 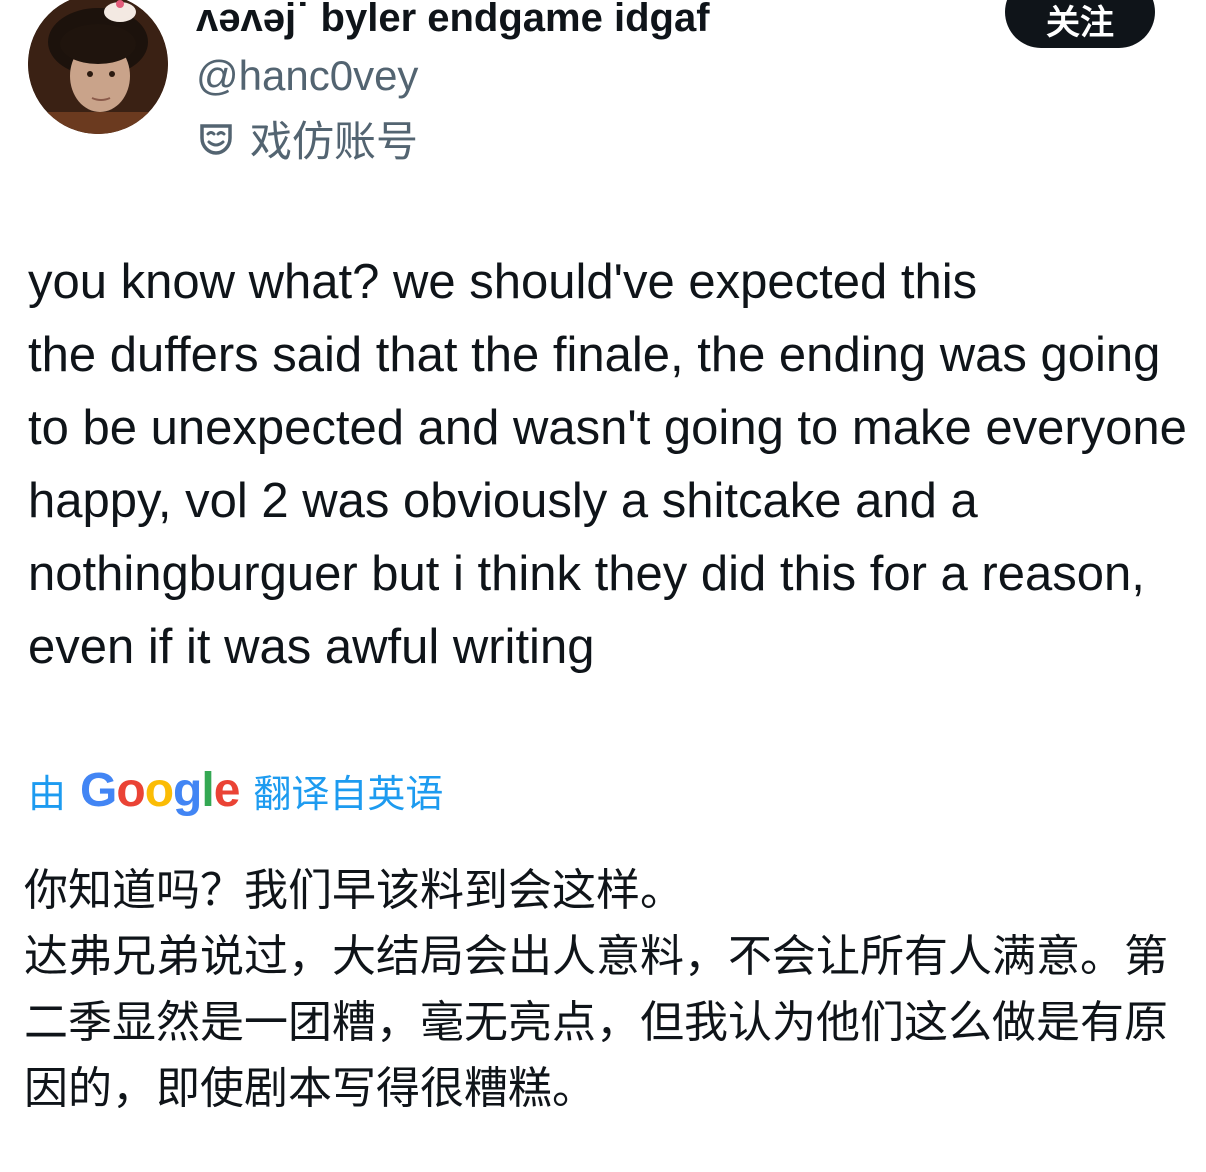 I want to click on user-handle: @hanc0vey, so click(x=307, y=76).